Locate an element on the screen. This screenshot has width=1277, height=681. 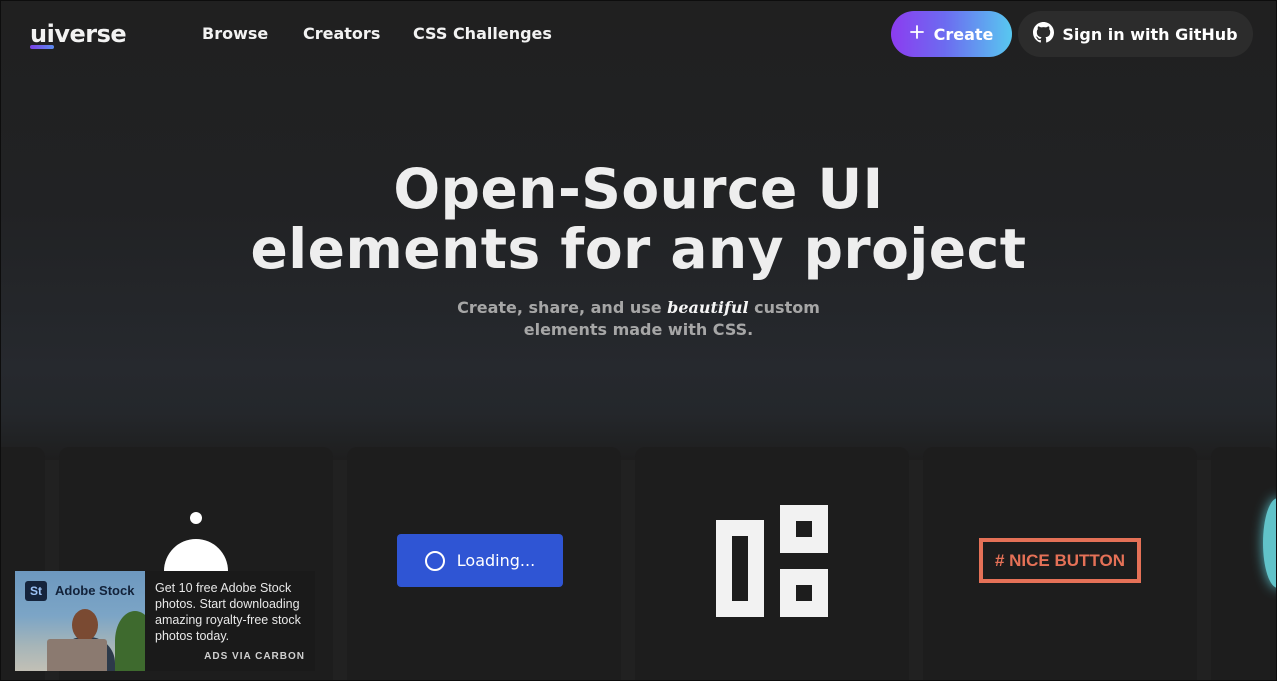
blocks-logo-icon is located at coordinates (772, 561).